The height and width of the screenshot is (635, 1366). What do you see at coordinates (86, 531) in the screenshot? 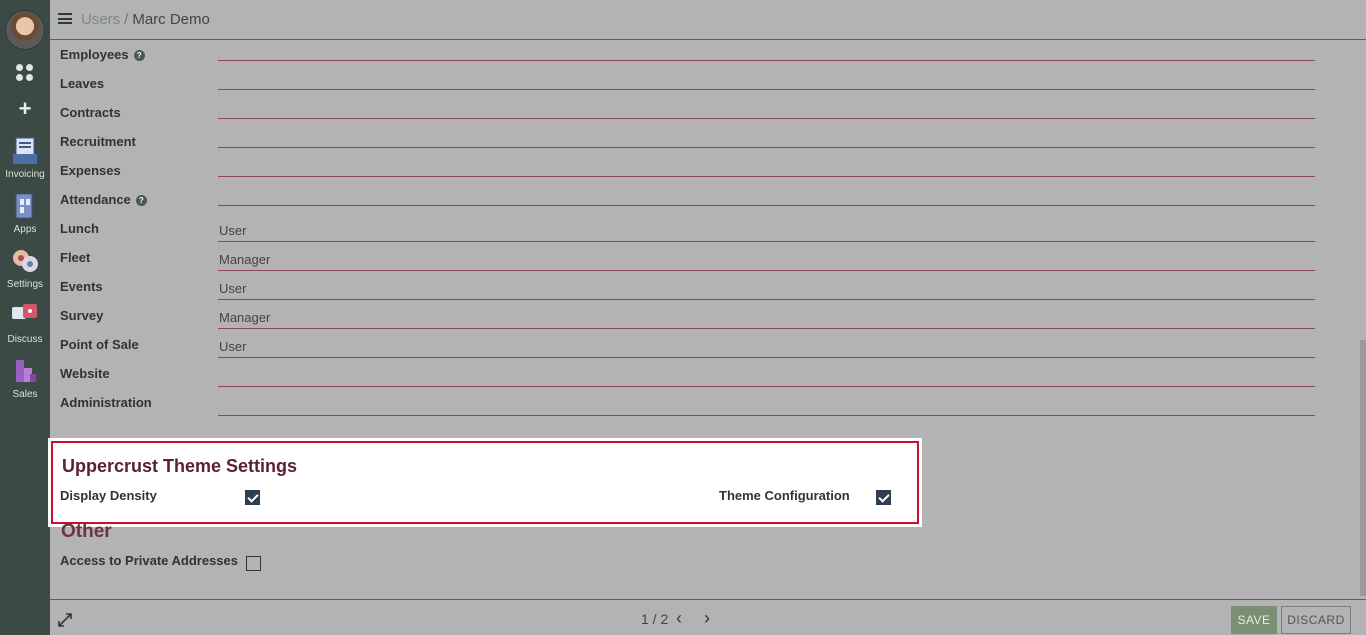
I see `section-title-other: Other` at bounding box center [86, 531].